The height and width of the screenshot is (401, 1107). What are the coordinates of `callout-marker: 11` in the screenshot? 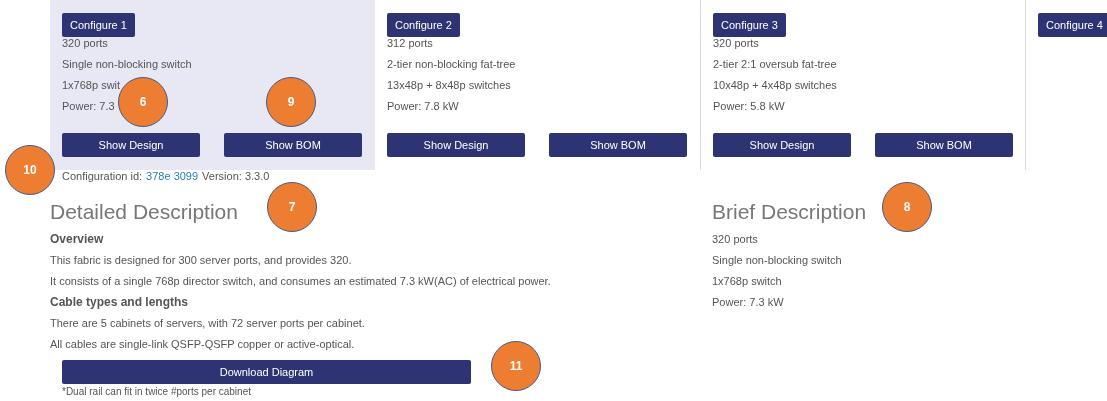 It's located at (516, 366).